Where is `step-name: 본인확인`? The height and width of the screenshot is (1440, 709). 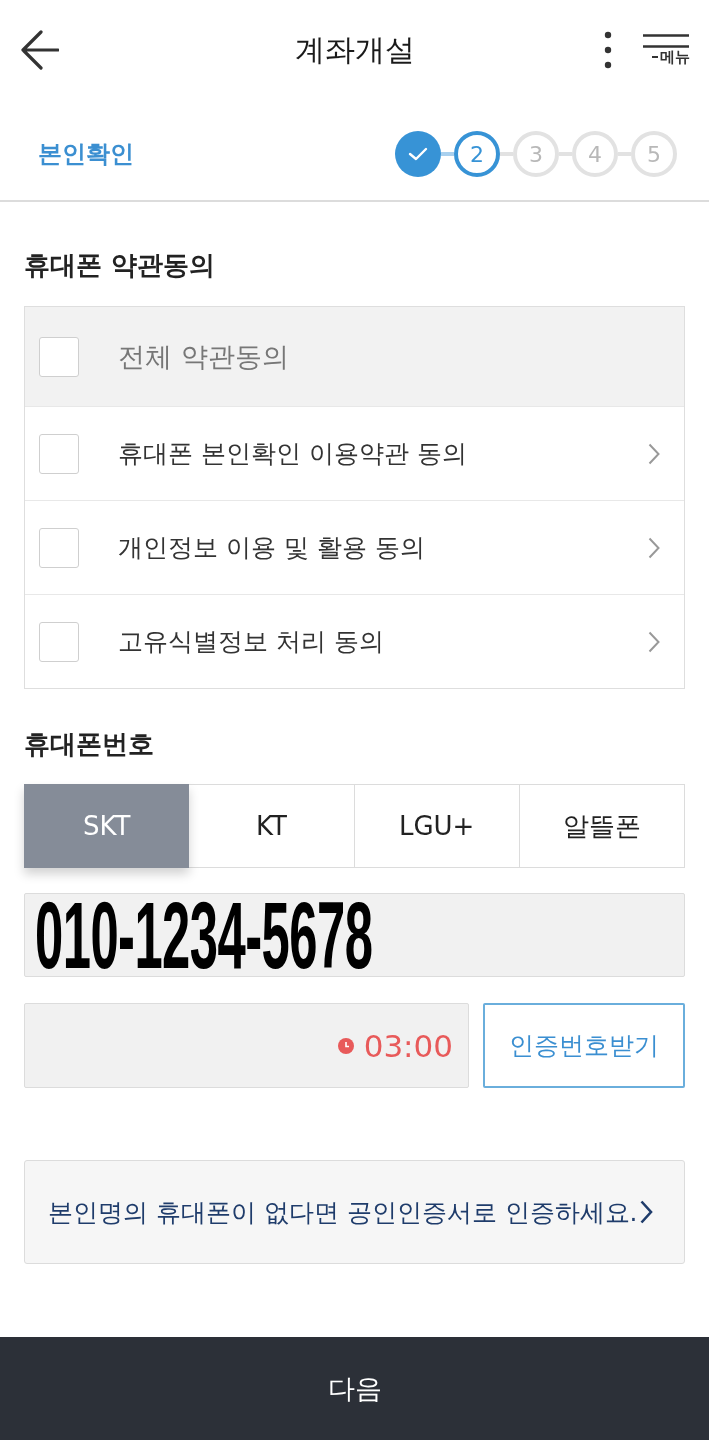
step-name: 본인확인 is located at coordinates (86, 154).